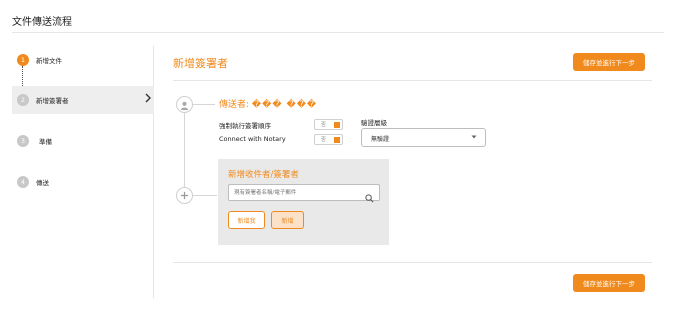 Image resolution: width=680 pixels, height=336 pixels. Describe the element at coordinates (297, 192) in the screenshot. I see `recipient-search-input` at that location.